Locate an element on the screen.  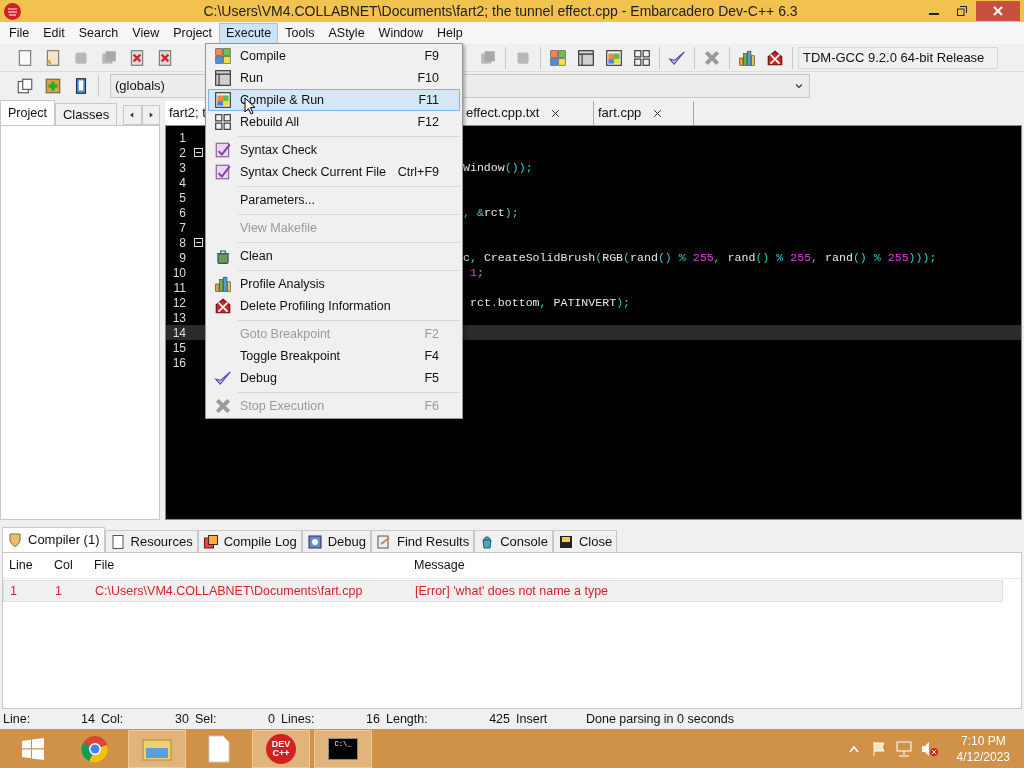
line-number: 15 is located at coordinates (178, 348).